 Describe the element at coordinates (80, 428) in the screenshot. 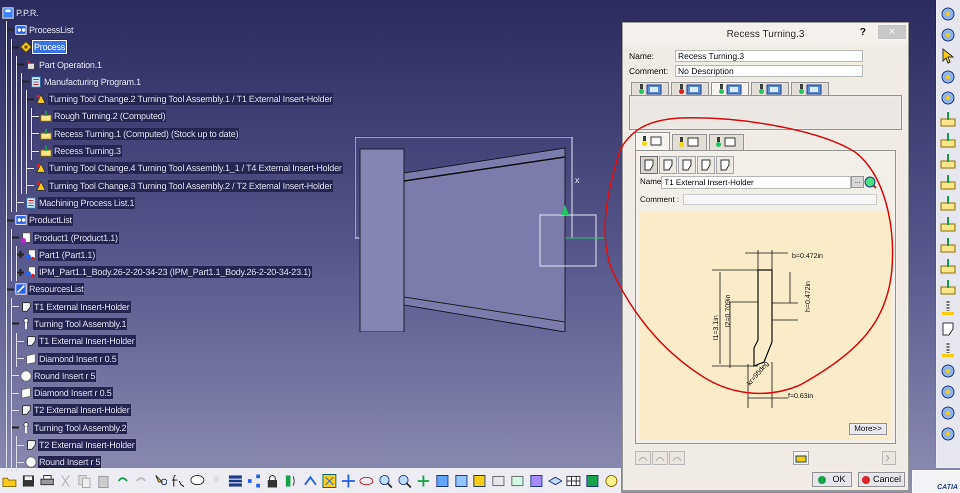

I see `tree-item: Turning Tool Assembly.2` at that location.